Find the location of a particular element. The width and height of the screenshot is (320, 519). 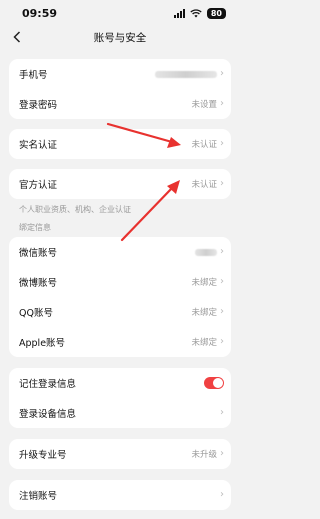

back-button is located at coordinates (17, 37).